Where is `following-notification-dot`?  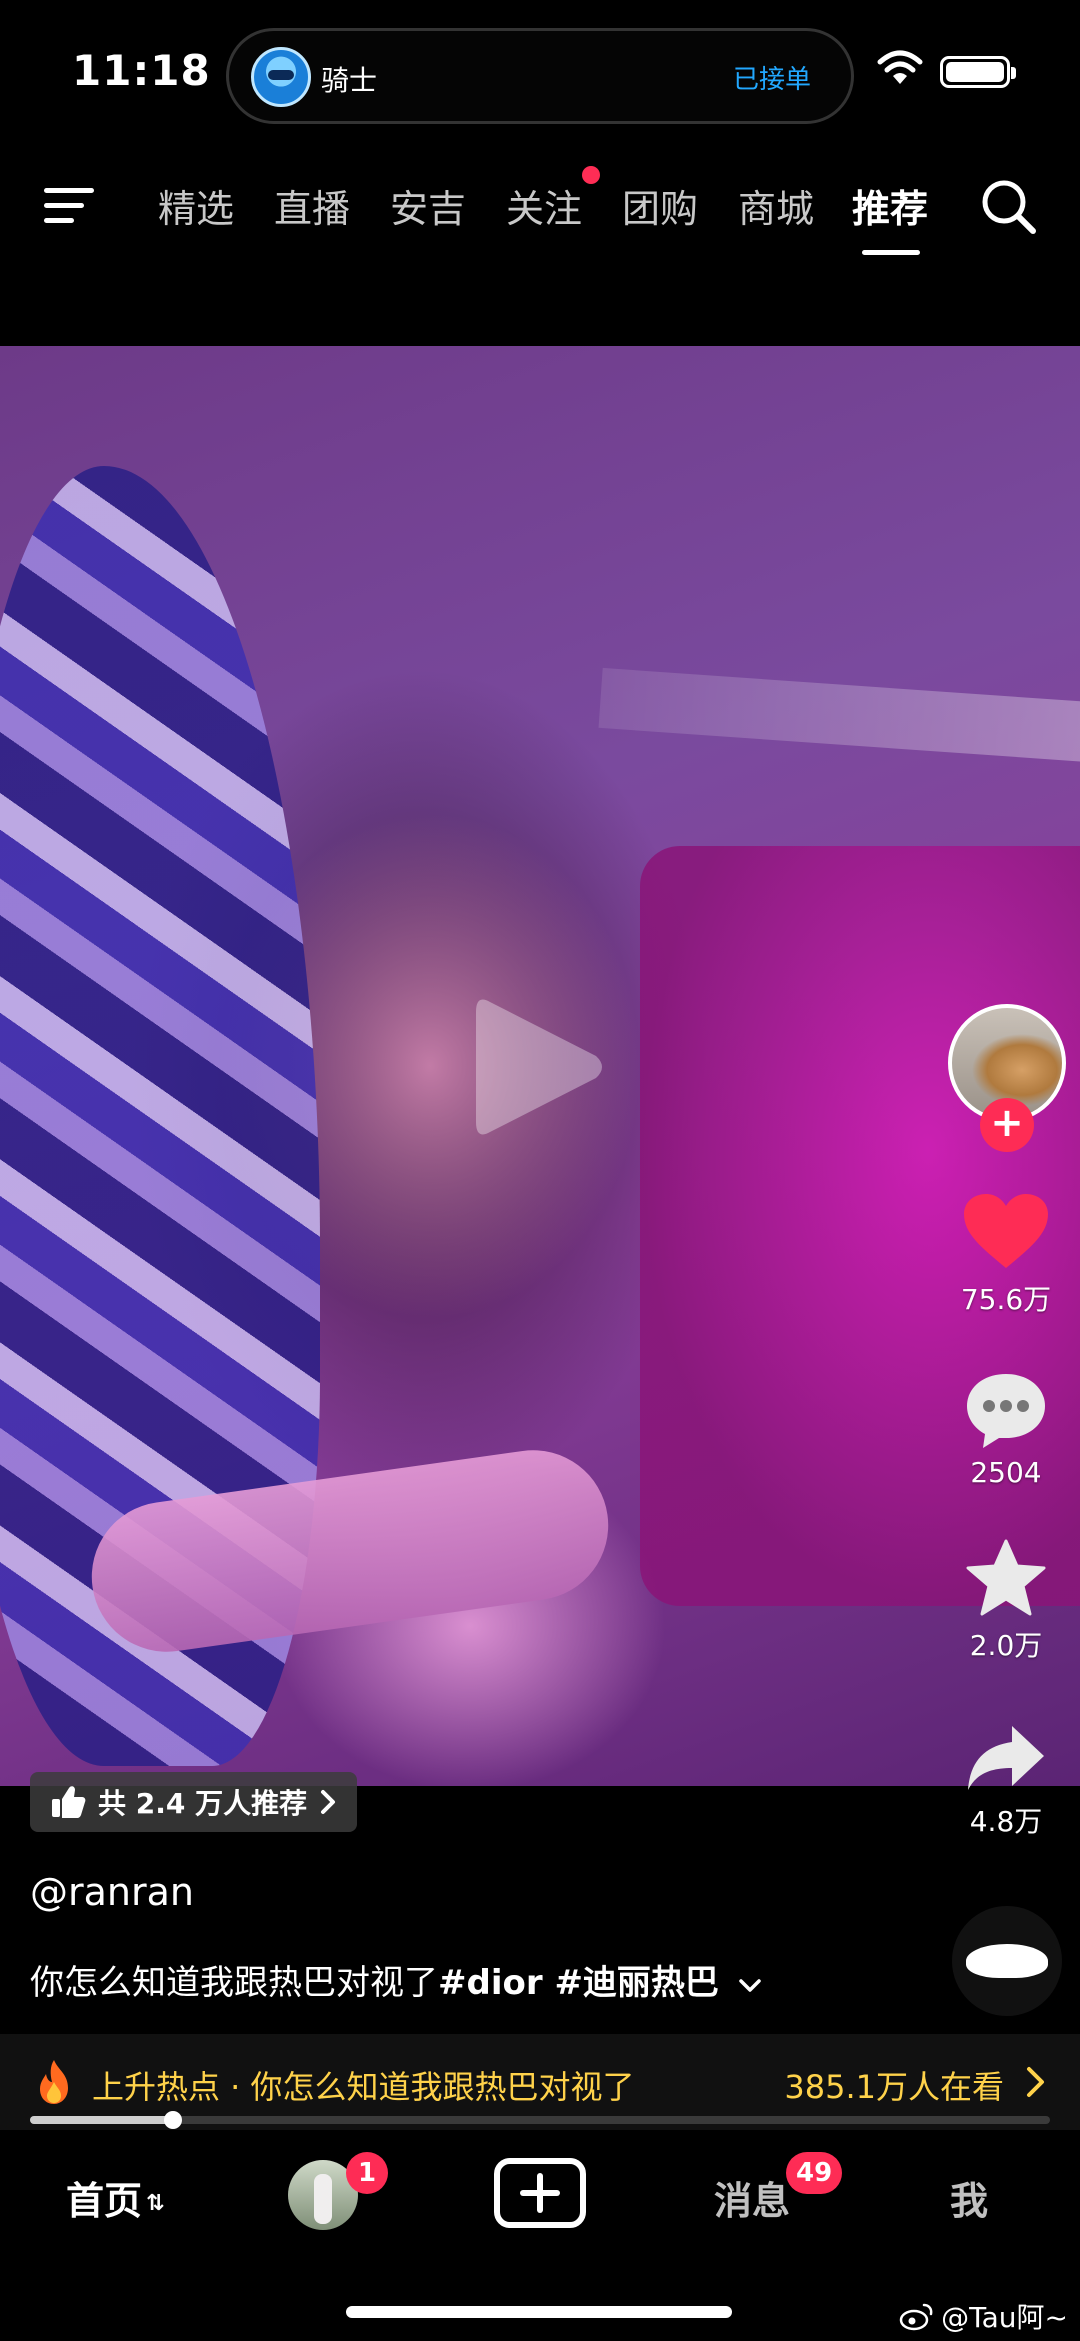 following-notification-dot is located at coordinates (591, 175).